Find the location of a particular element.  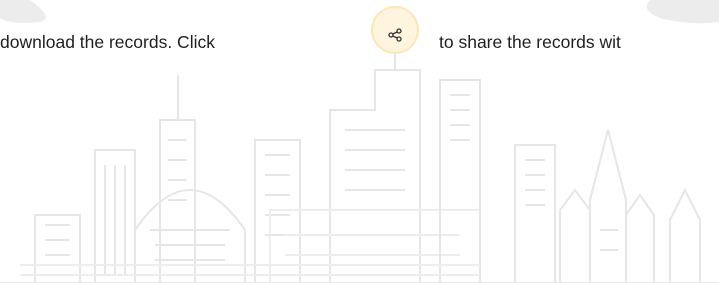

cloud-right is located at coordinates (682, 12).